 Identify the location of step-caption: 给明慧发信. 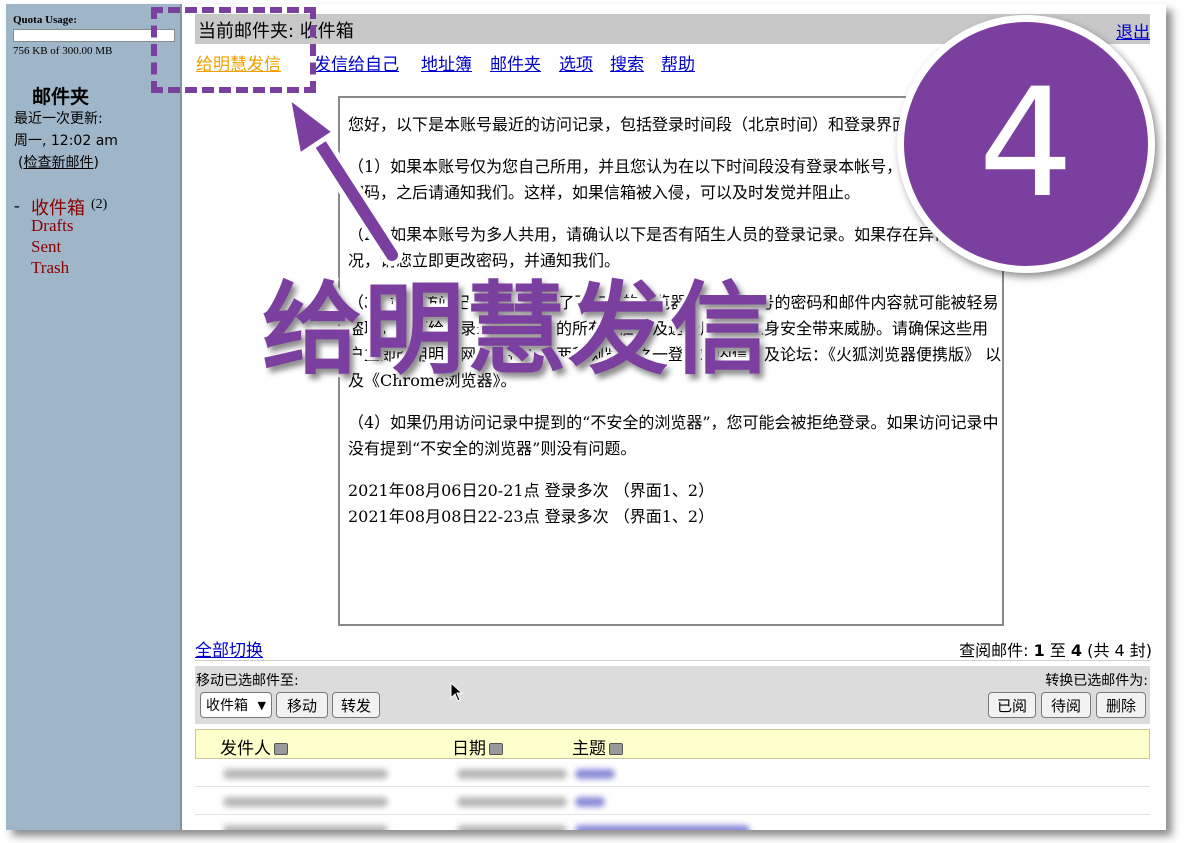
(516, 330).